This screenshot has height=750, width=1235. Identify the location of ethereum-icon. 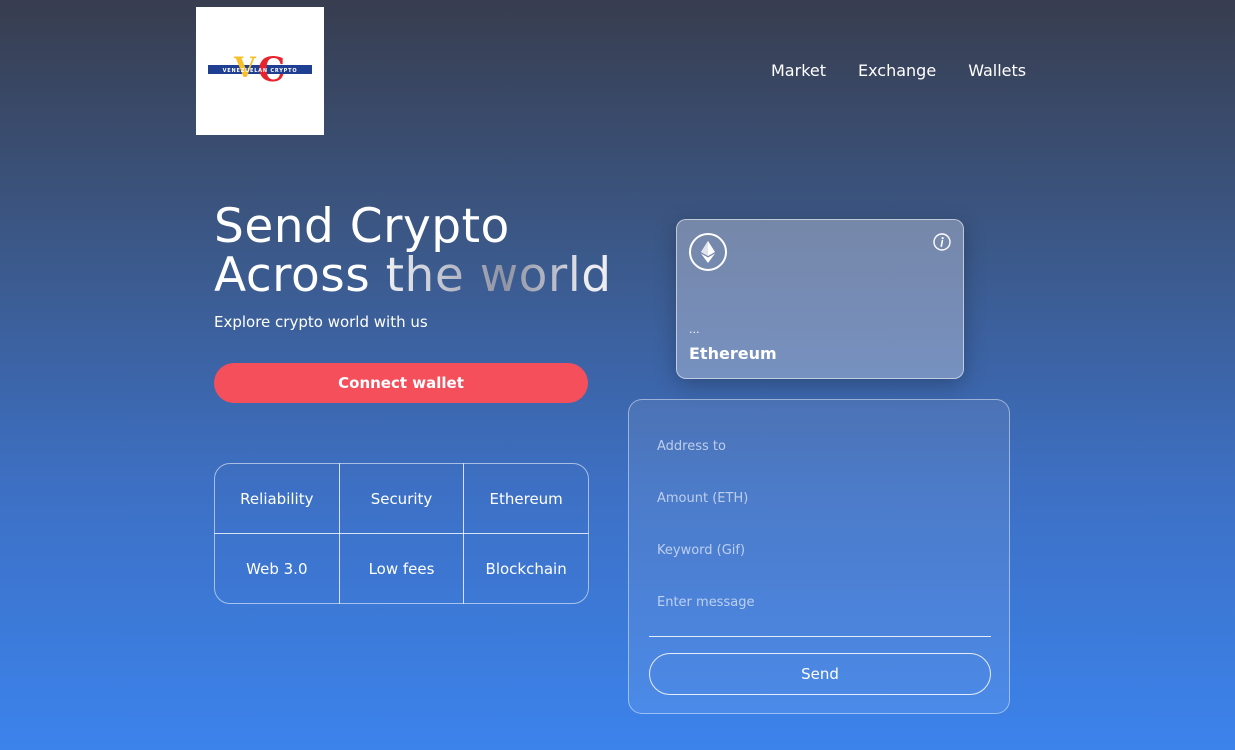
(708, 252).